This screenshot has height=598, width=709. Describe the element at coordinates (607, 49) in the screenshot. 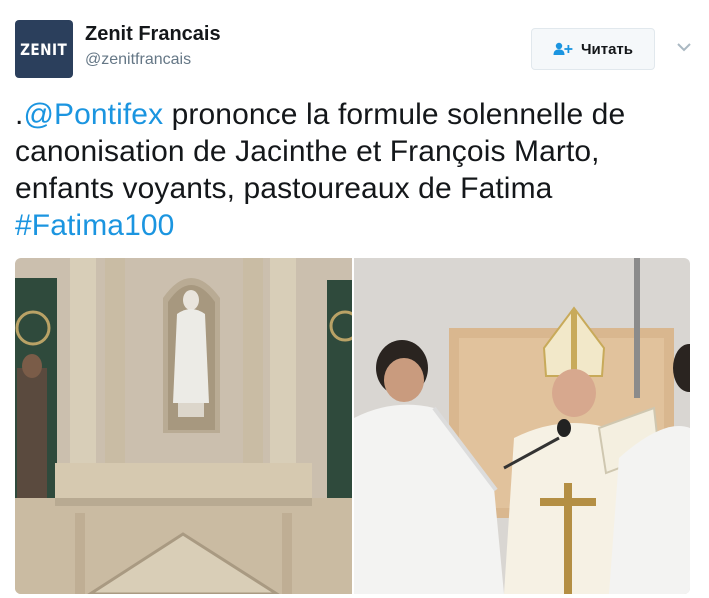

I see `follow-button-label: Читать` at that location.